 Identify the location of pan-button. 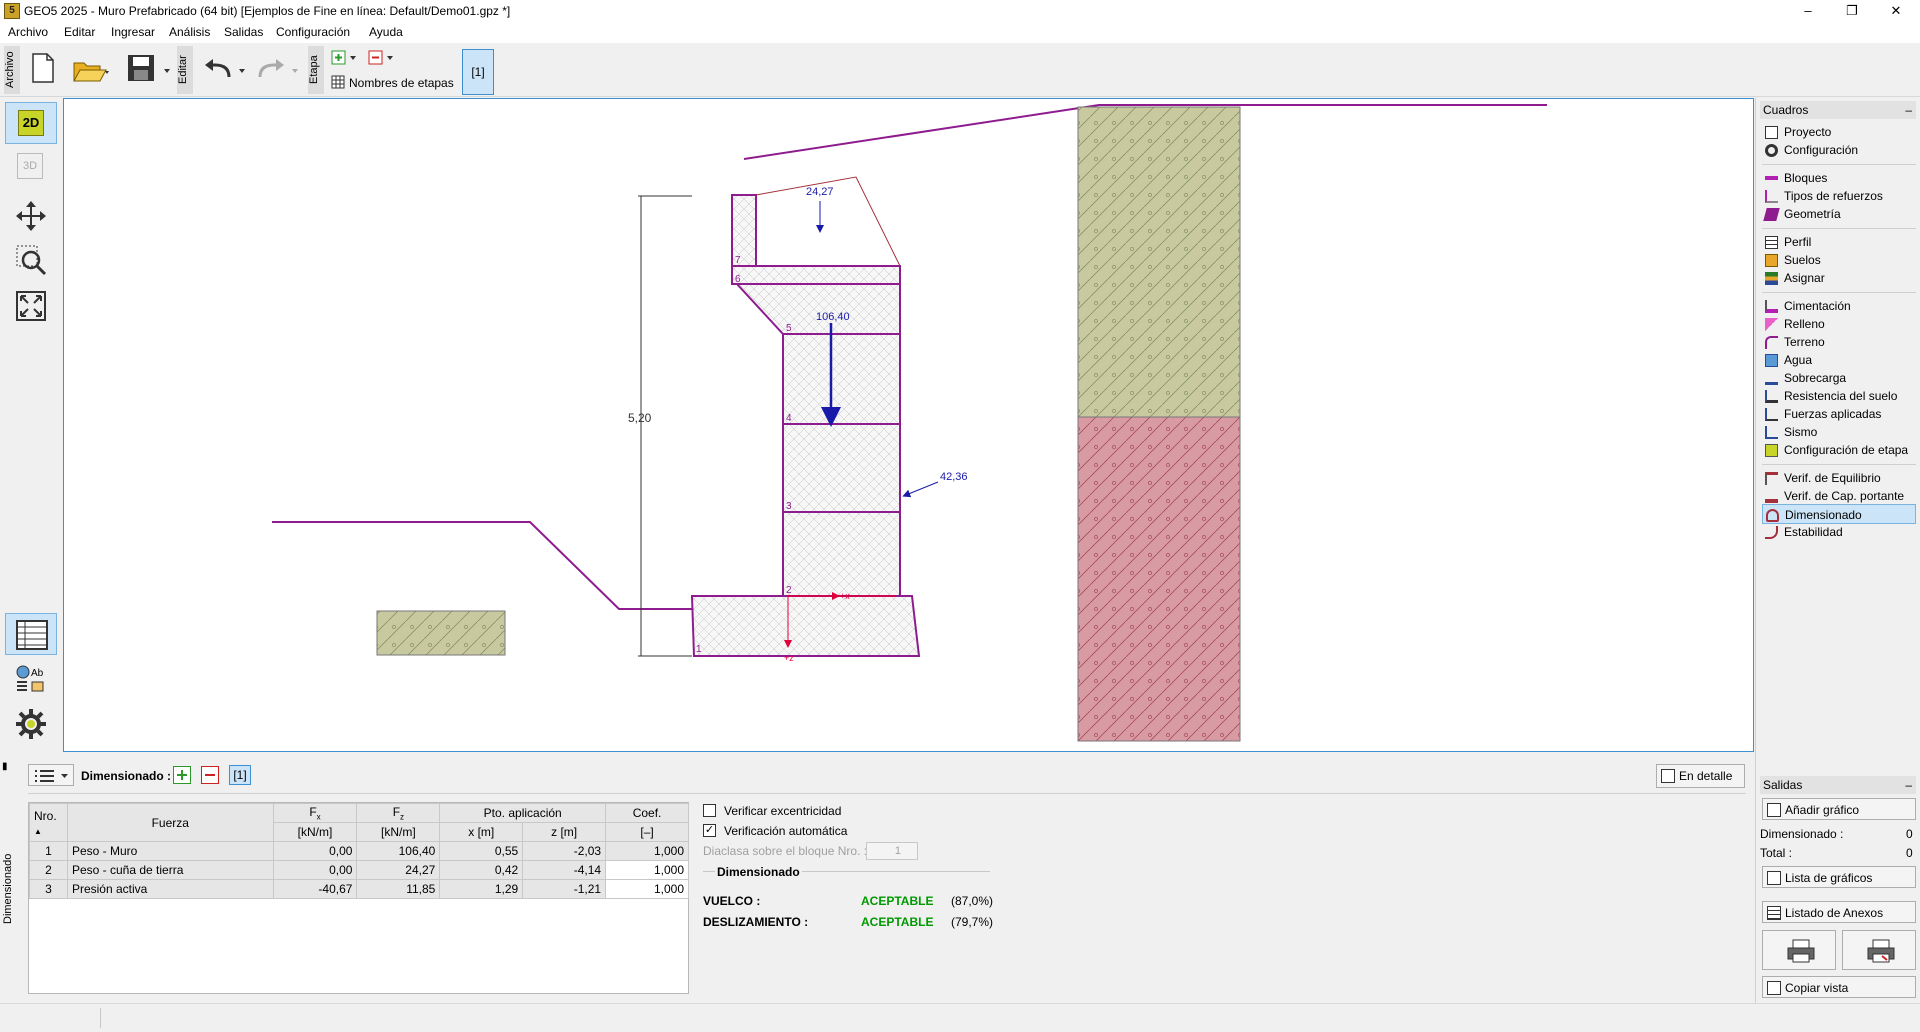
(31, 215).